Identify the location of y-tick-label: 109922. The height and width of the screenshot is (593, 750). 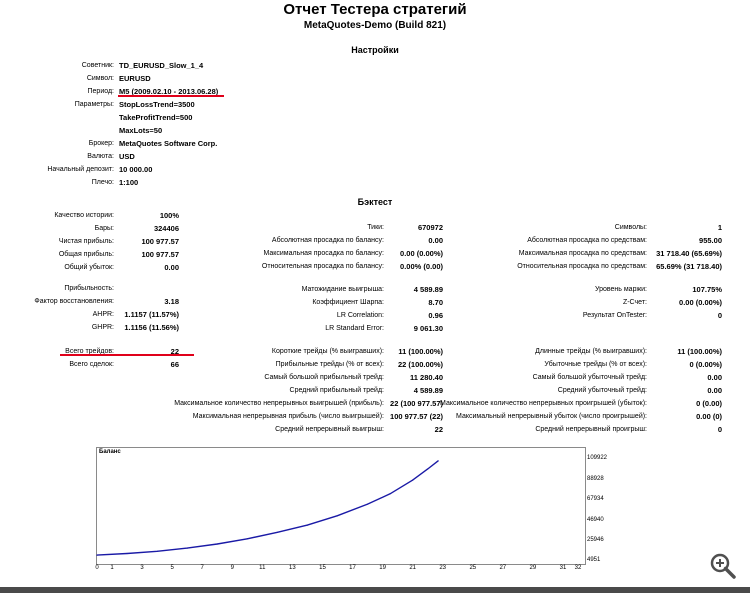
(597, 458).